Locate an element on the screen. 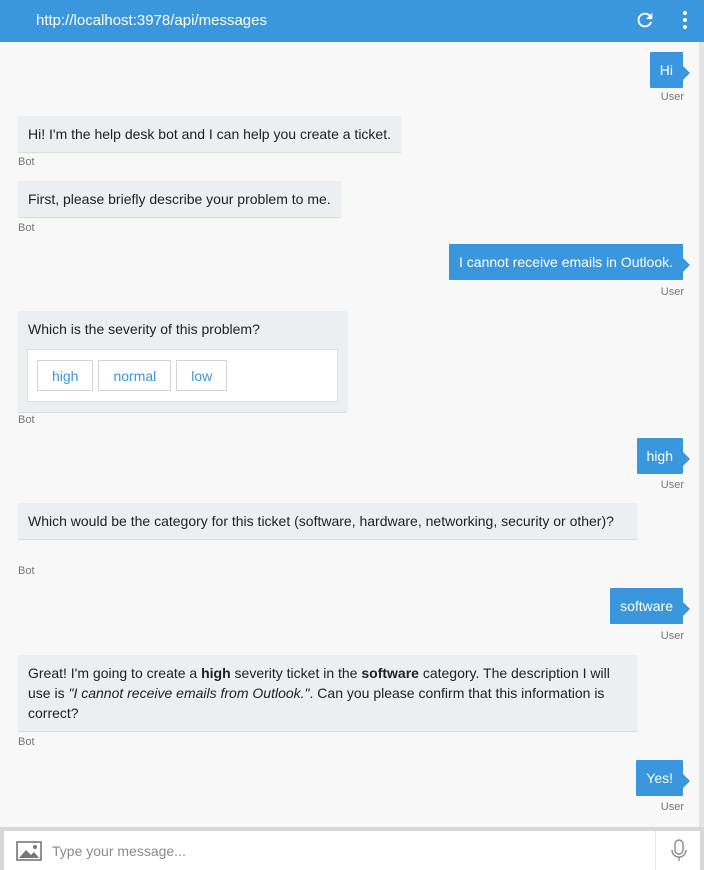 This screenshot has width=704, height=870. image-upload-icon is located at coordinates (29, 851).